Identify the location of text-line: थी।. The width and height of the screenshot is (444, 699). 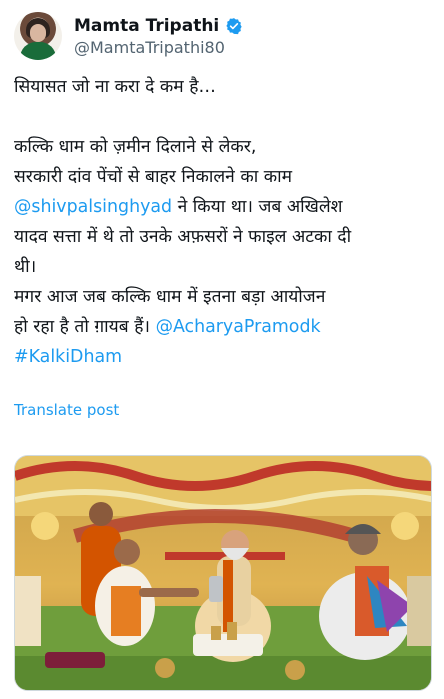
(25, 267).